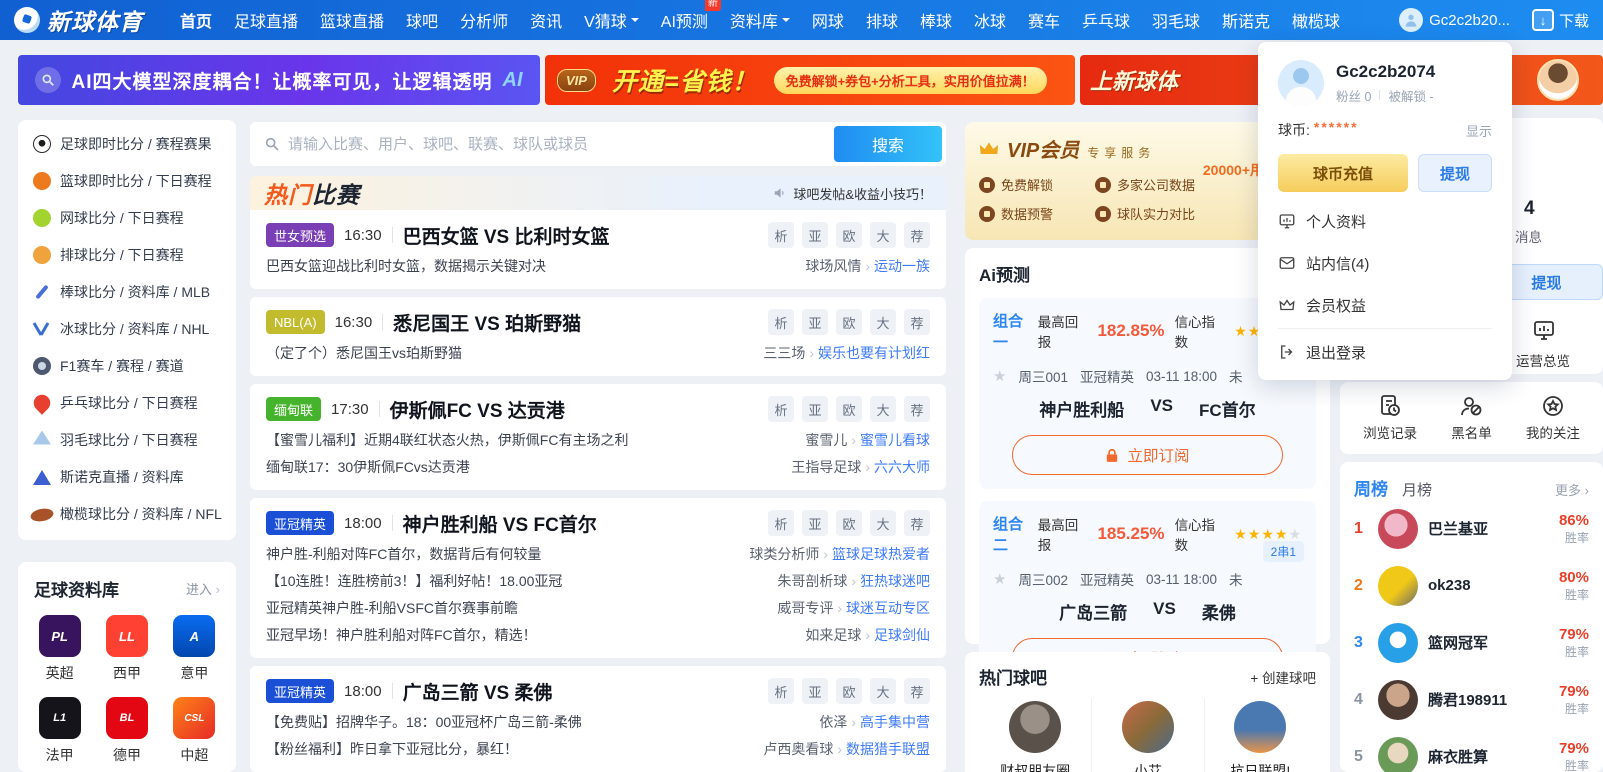  Describe the element at coordinates (895, 440) in the screenshot. I see `bar-link: 蜜雪儿看球` at that location.